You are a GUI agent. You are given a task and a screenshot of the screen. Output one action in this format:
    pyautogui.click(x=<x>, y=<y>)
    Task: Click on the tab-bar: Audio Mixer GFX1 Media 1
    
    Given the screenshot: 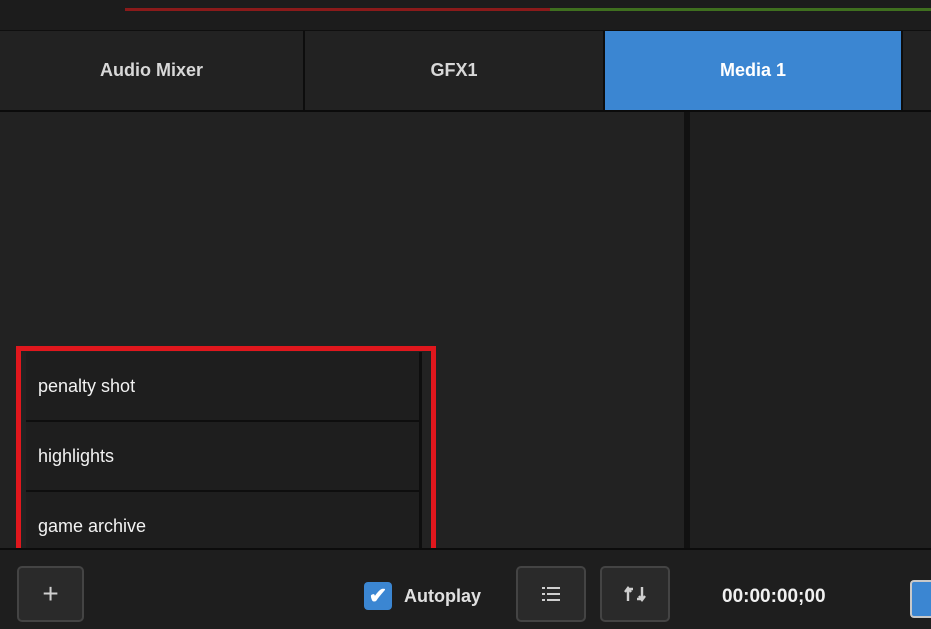 What is the action you would take?
    pyautogui.click(x=465, y=71)
    